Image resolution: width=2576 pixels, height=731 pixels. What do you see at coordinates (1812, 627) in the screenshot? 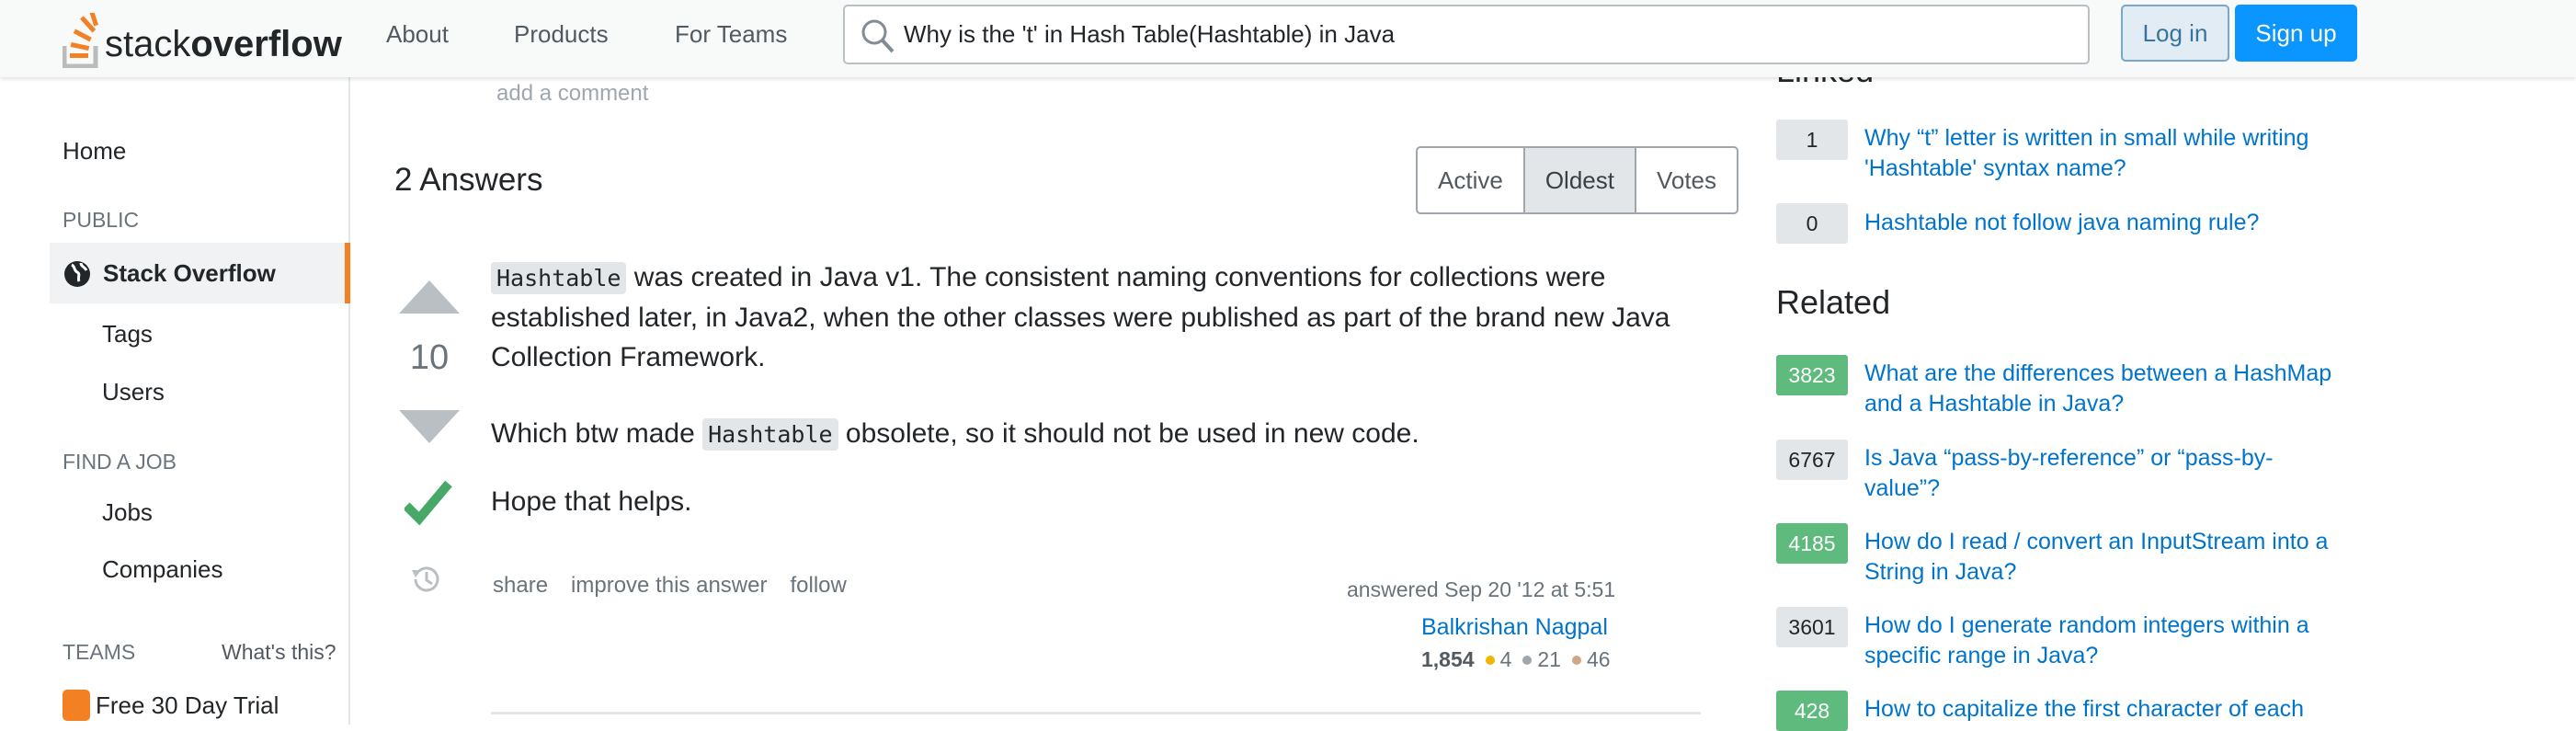
I see `related-count: 3601` at bounding box center [1812, 627].